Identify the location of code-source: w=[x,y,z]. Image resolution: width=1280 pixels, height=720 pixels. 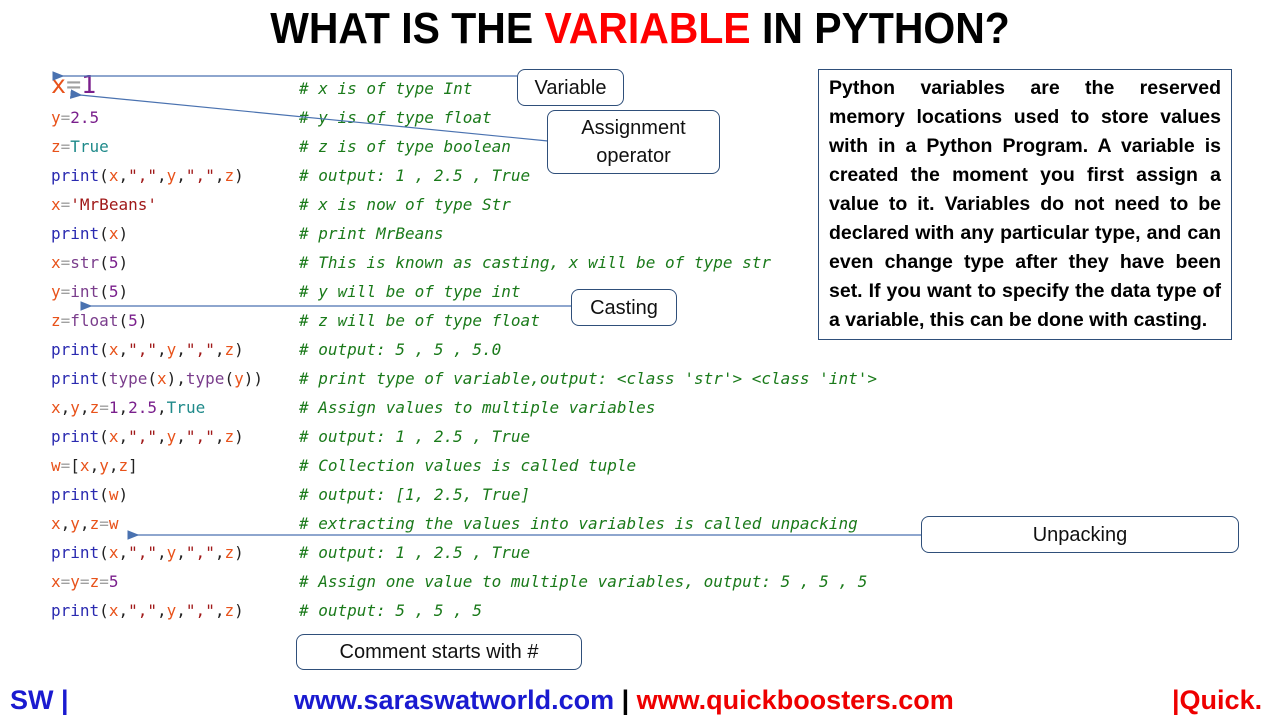
(94, 465).